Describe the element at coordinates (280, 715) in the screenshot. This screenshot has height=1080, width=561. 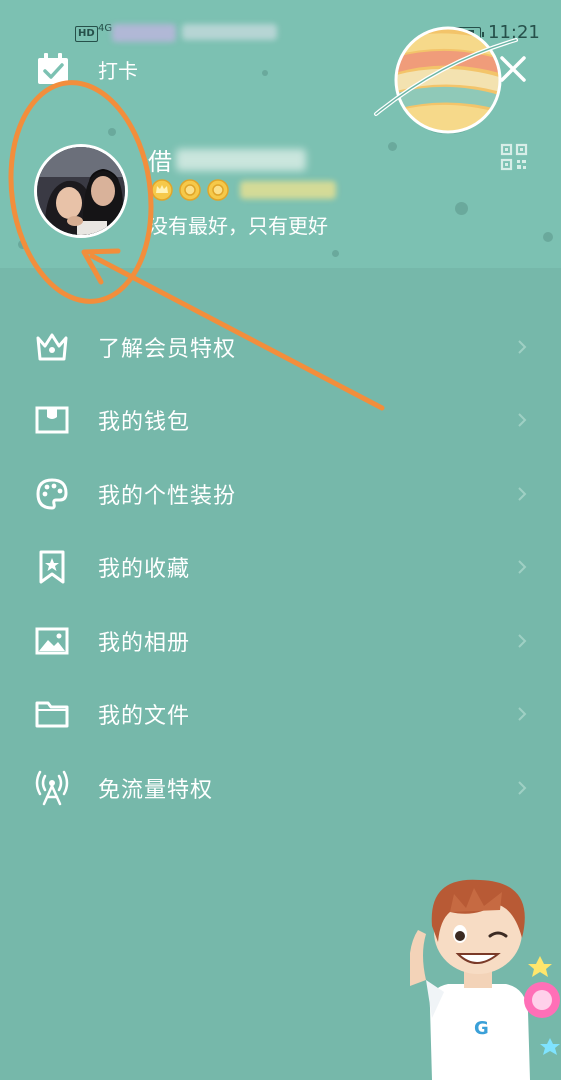
I see `menu-item-files: 我的文件` at that location.